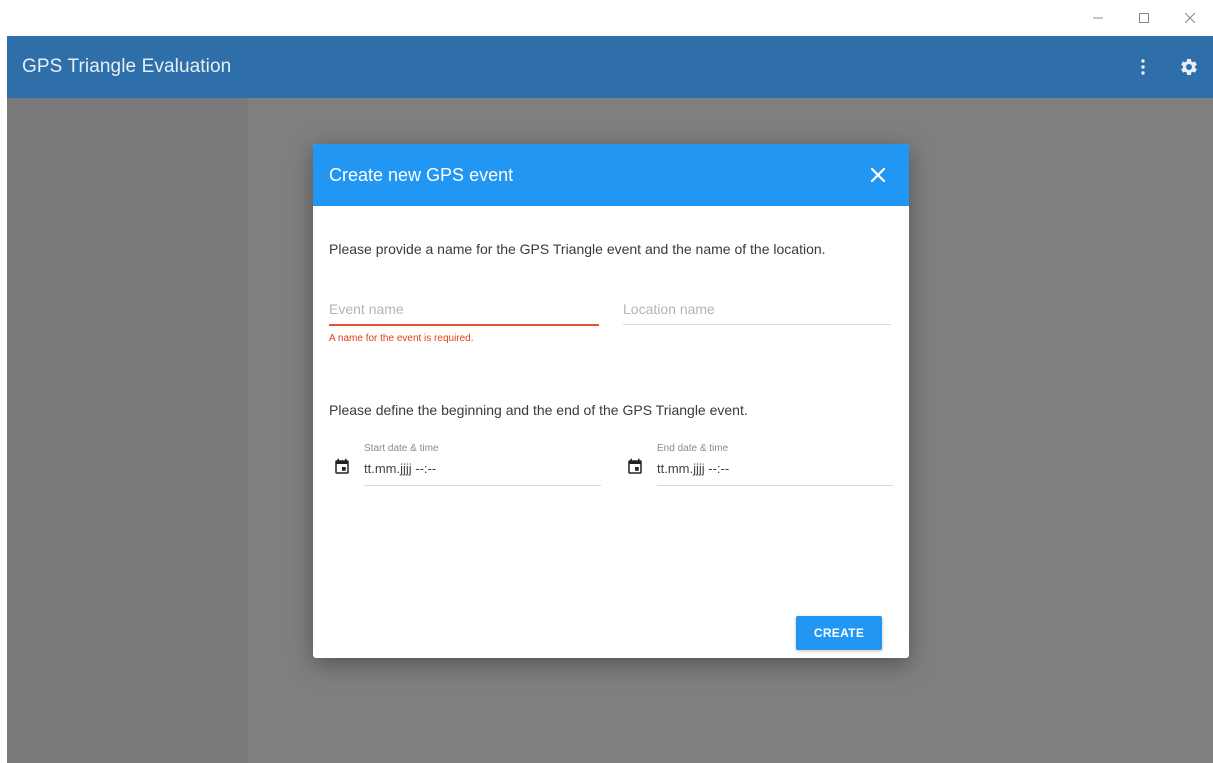 Image resolution: width=1213 pixels, height=763 pixels. Describe the element at coordinates (775, 485) in the screenshot. I see `end-date-underline` at that location.